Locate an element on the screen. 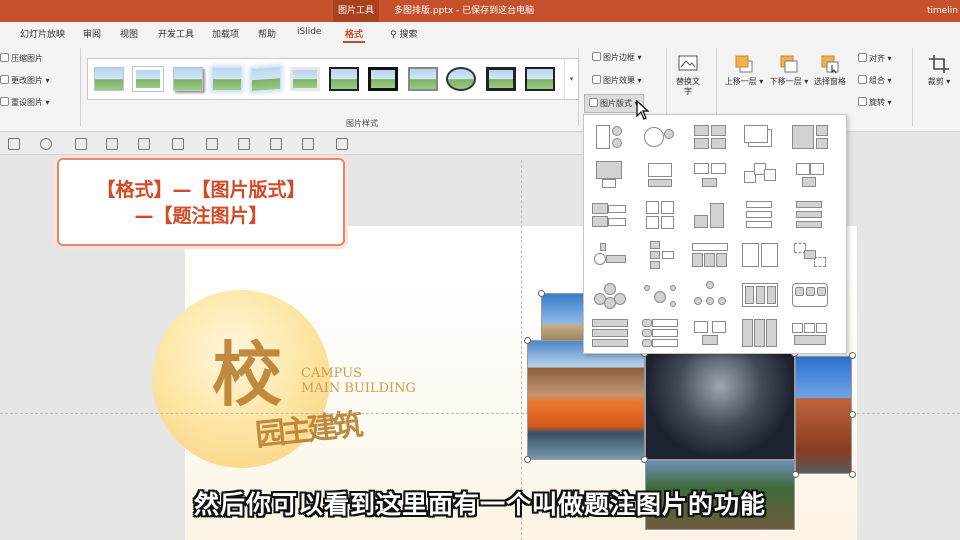 This screenshot has width=960, height=540. user-name: timelin is located at coordinates (942, 11).